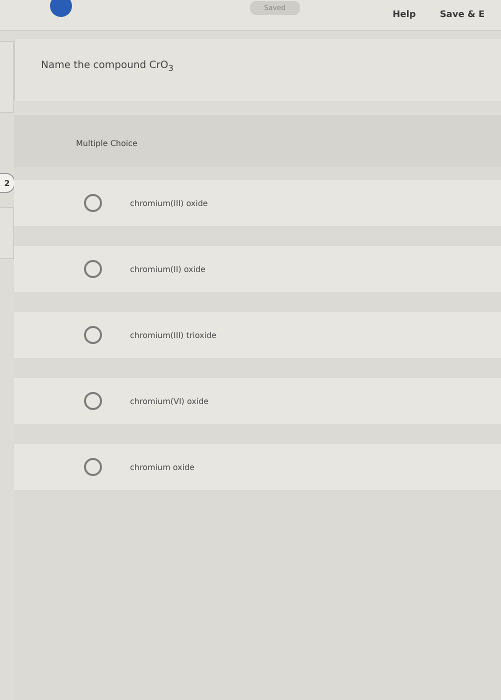  I want to click on answer-option: chromium(III) trioxide, so click(257, 335).